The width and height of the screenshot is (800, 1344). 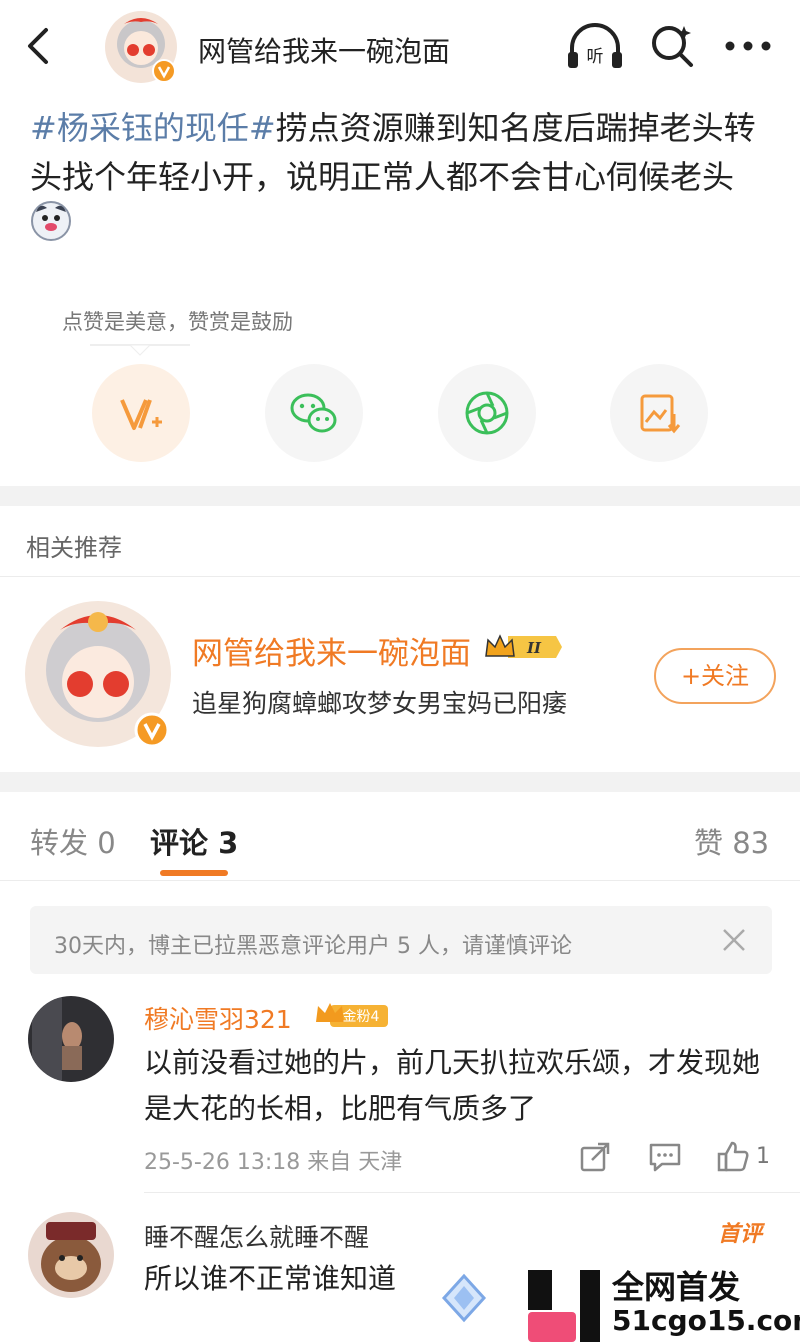 What do you see at coordinates (141, 47) in the screenshot?
I see `author-avatar` at bounding box center [141, 47].